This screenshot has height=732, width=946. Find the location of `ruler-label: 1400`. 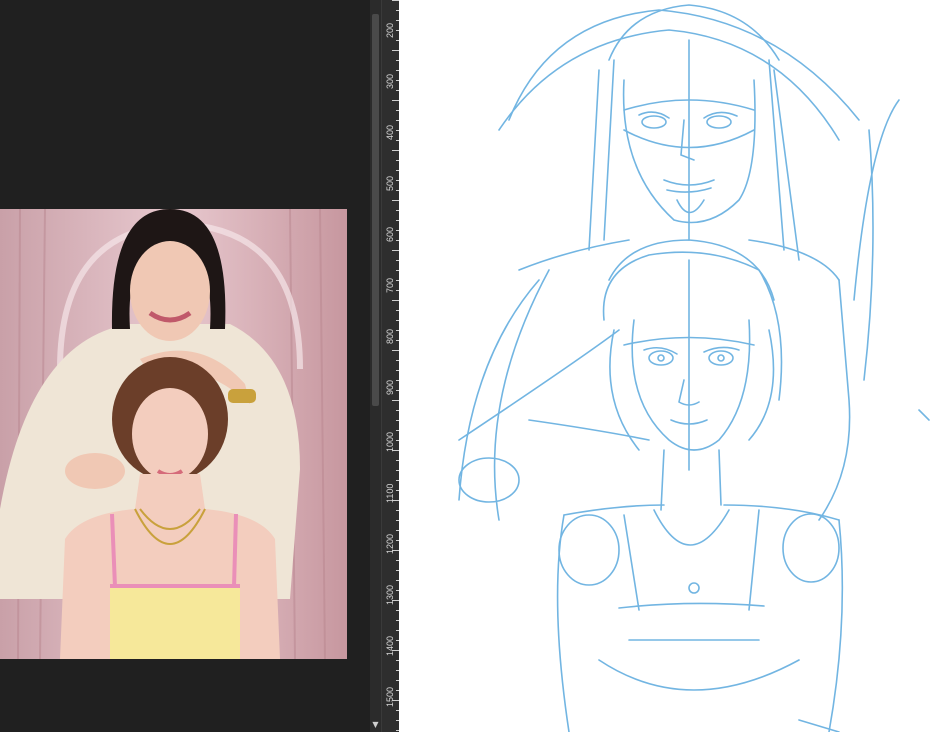

ruler-label: 1400 is located at coordinates (390, 645).